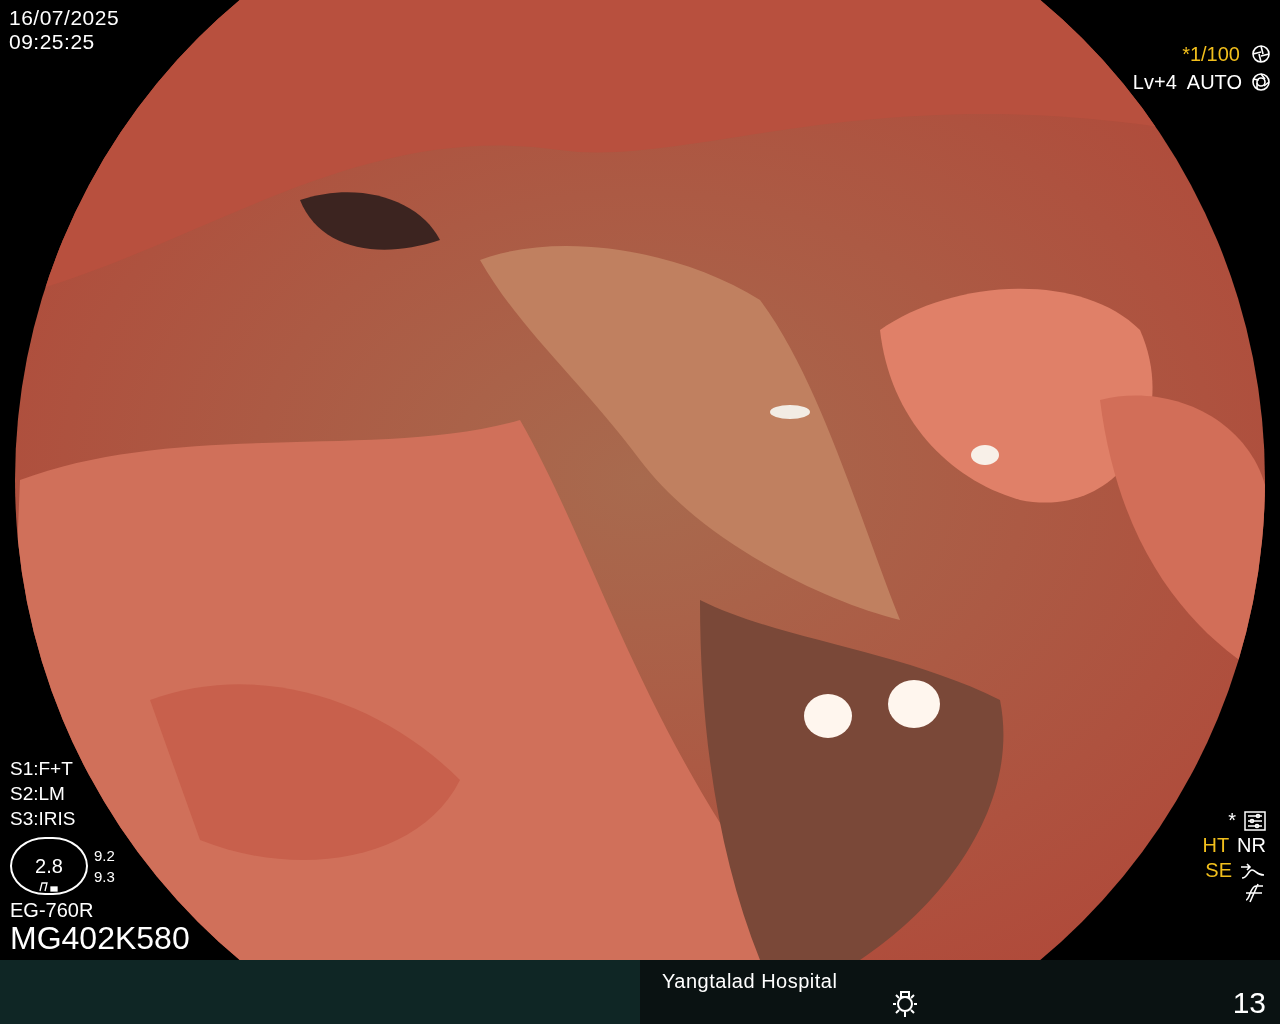 This screenshot has height=1024, width=1280. What do you see at coordinates (1249, 1003) in the screenshot?
I see `image-count: 13` at bounding box center [1249, 1003].